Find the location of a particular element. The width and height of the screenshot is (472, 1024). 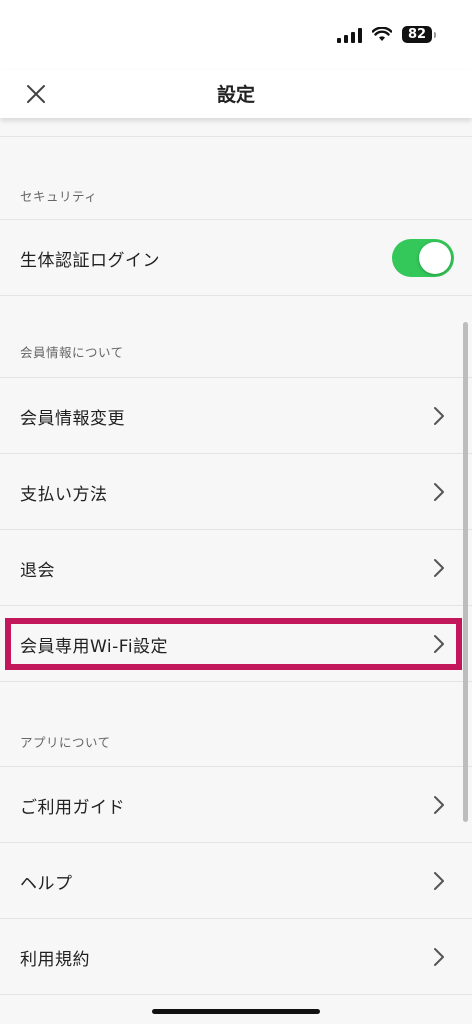

row-label: ヘルプ is located at coordinates (46, 884).